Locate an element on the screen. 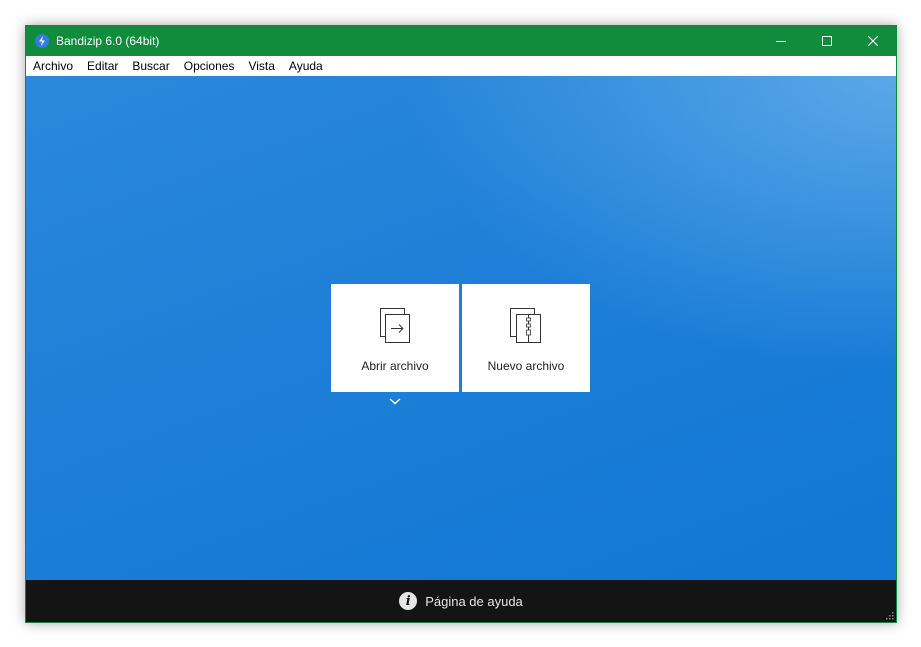 This screenshot has height=647, width=921. minimize-icon is located at coordinates (781, 41).